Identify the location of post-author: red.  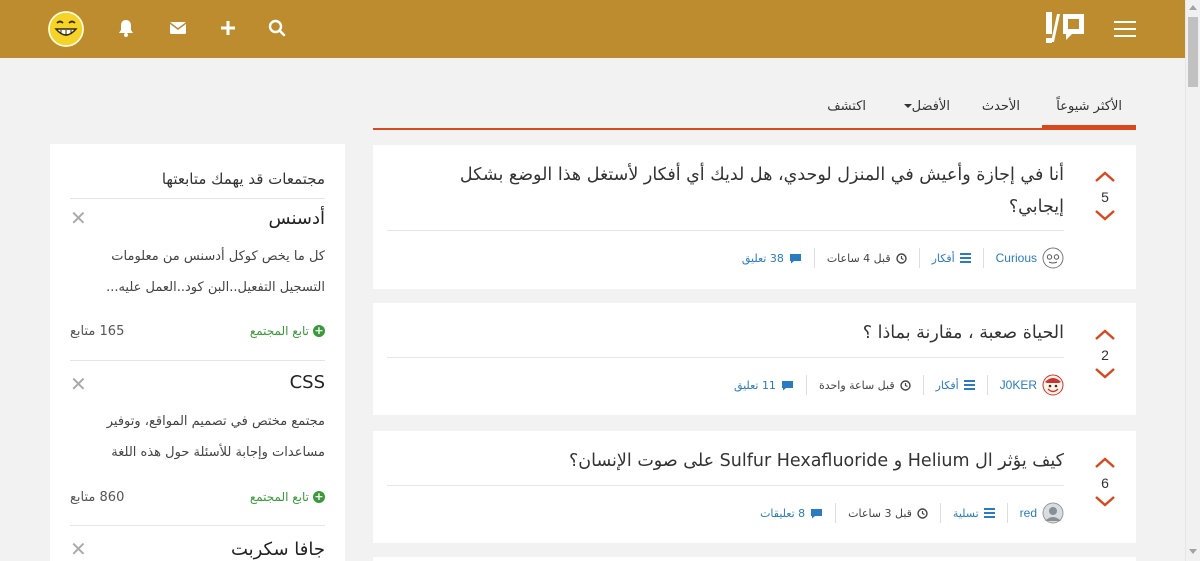
(1042, 513).